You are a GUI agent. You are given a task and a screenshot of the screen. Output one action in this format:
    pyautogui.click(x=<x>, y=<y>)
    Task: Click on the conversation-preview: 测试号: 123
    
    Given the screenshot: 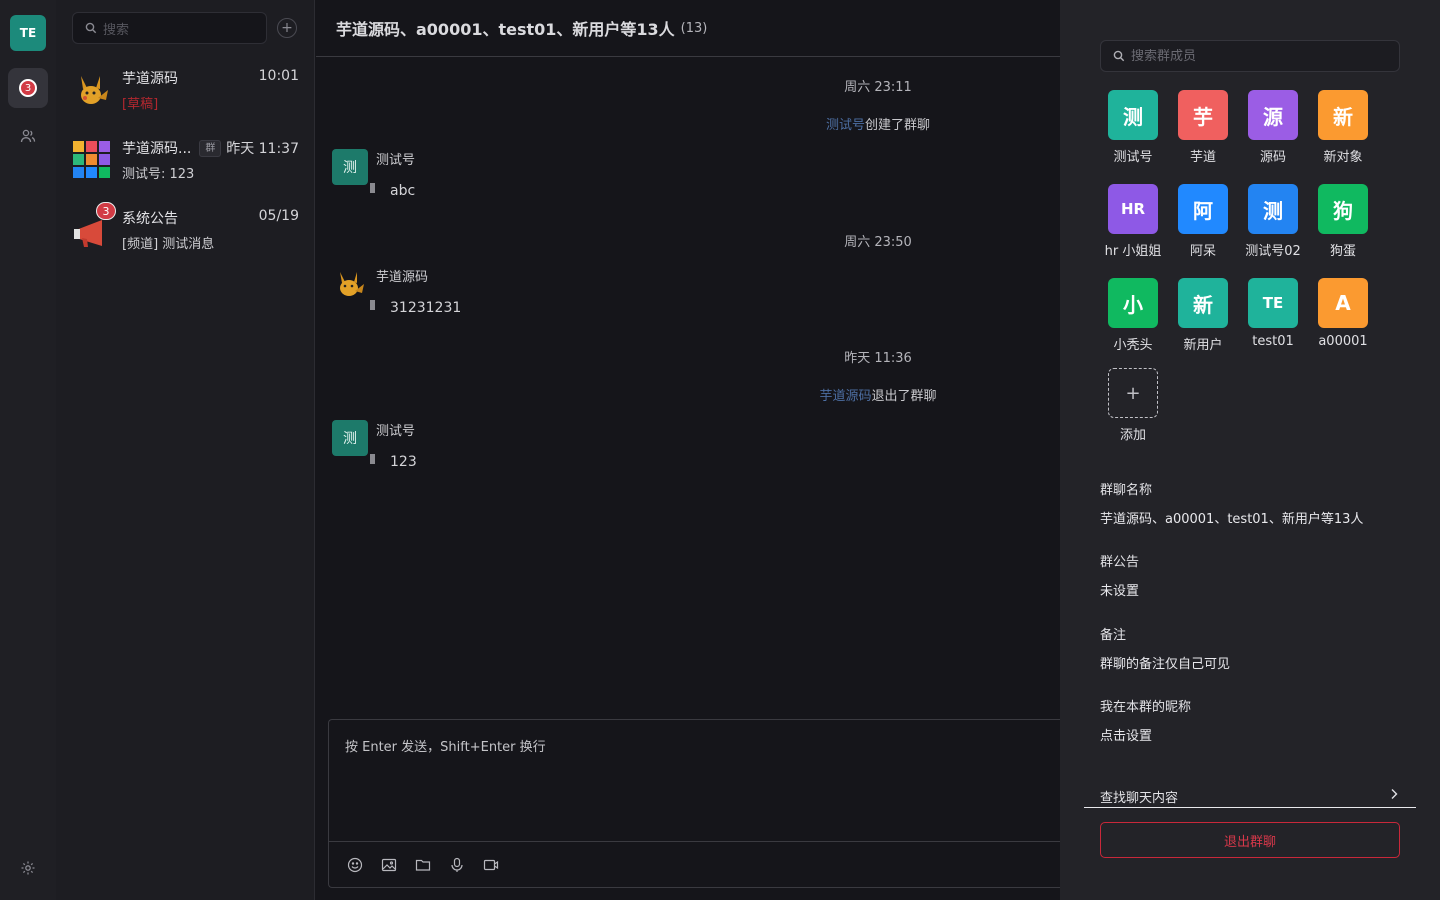 What is the action you would take?
    pyautogui.click(x=158, y=174)
    